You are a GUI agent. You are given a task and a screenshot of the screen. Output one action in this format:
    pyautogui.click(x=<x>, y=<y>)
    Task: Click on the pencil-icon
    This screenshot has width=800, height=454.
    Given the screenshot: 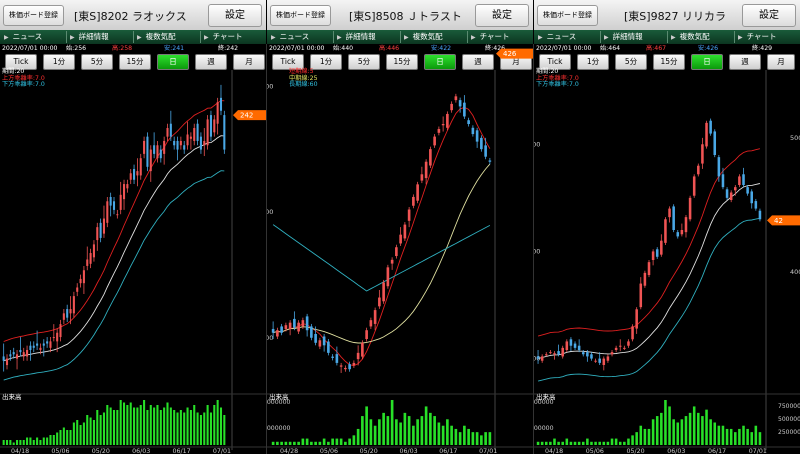 What is the action you would take?
    pyautogui.click(x=269, y=438)
    